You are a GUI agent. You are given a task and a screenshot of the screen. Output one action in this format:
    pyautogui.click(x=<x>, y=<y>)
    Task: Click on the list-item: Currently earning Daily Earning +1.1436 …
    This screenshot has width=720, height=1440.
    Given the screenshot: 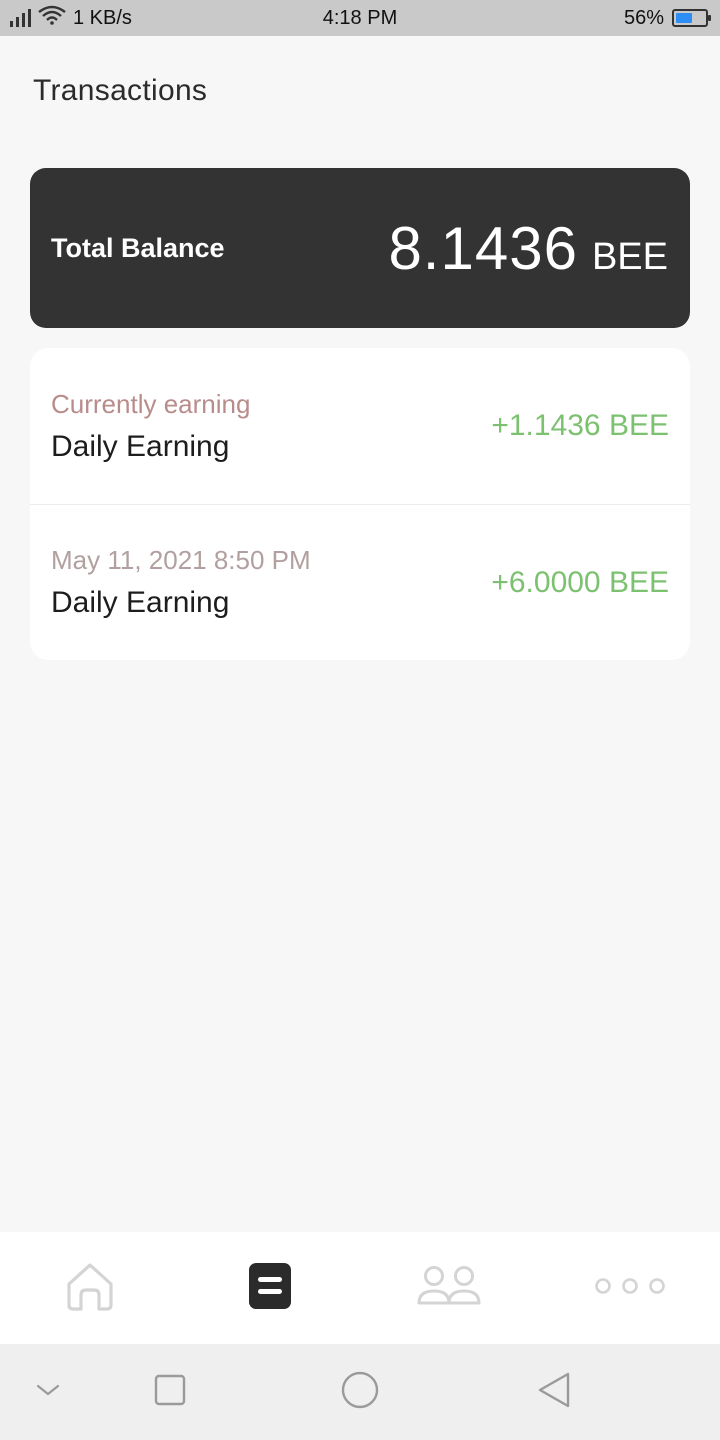 What is the action you would take?
    pyautogui.click(x=360, y=426)
    